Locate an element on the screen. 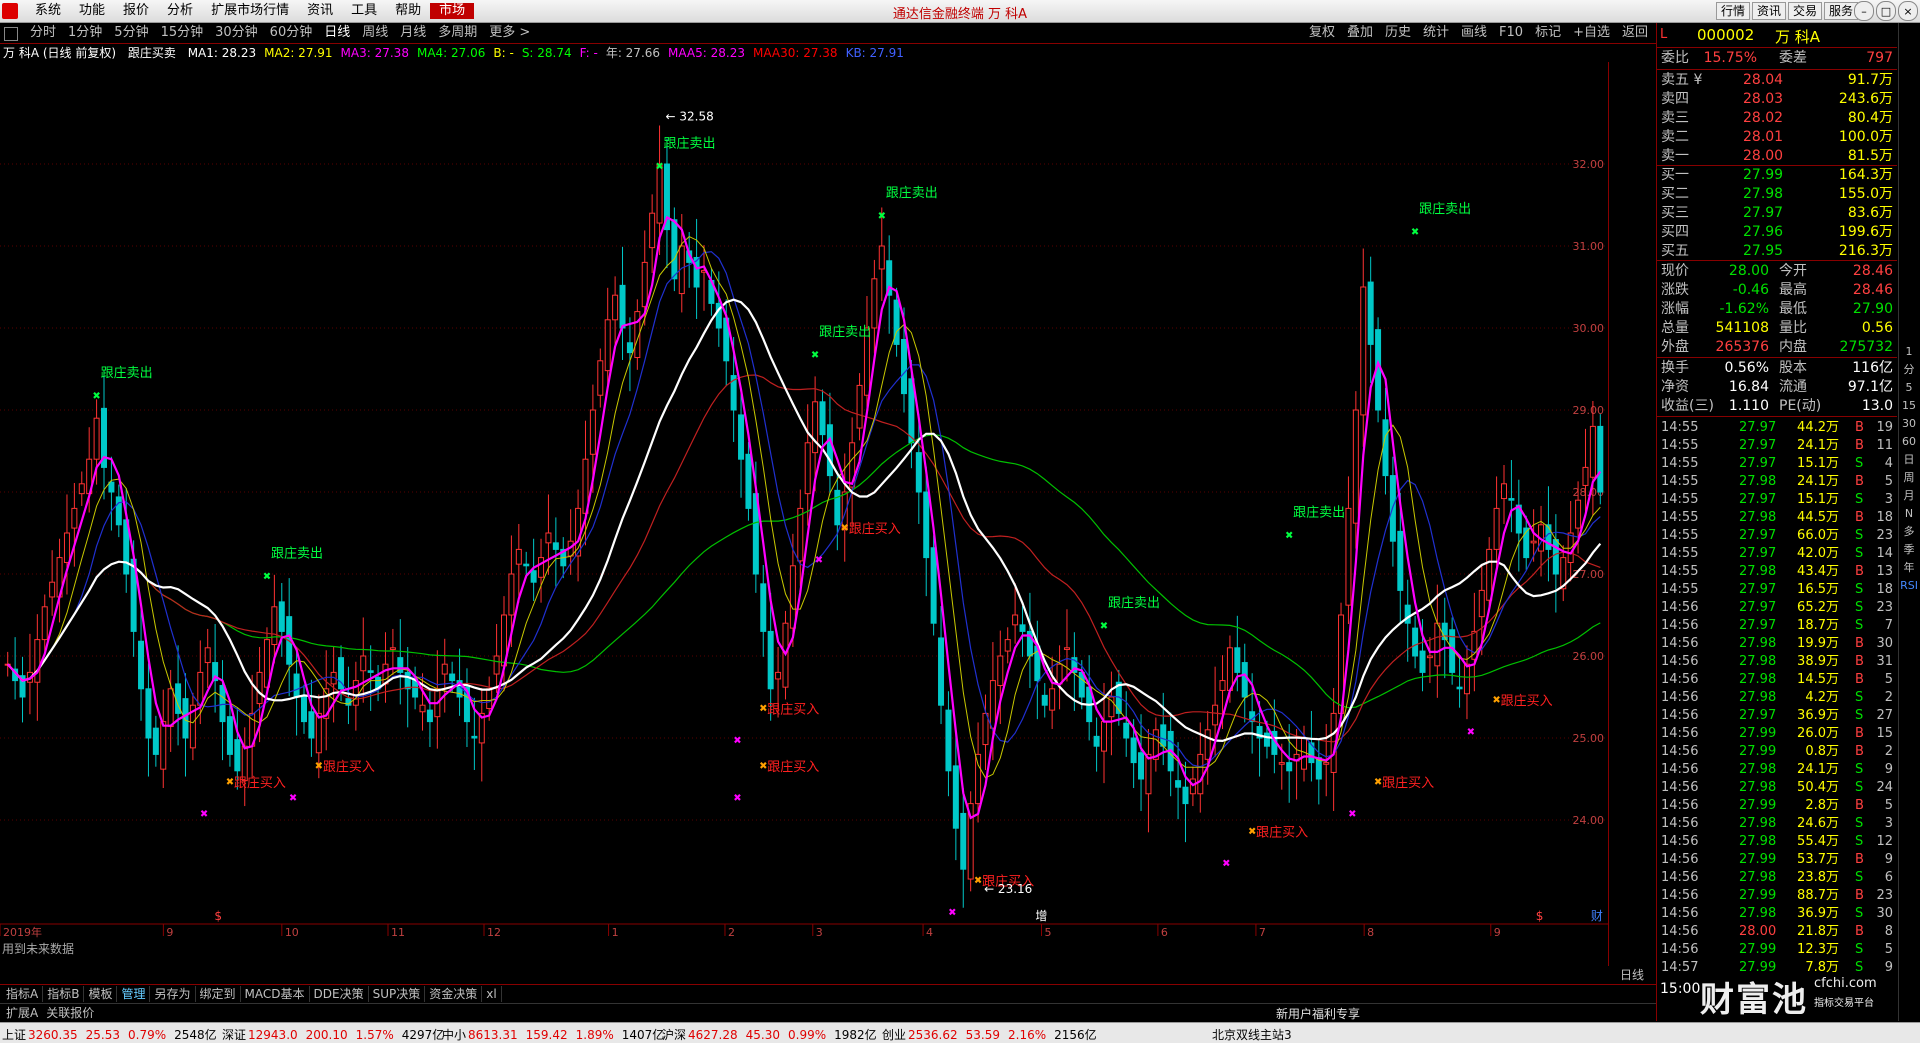 This screenshot has width=1920, height=1043. event-flag-icon: 增 is located at coordinates (1041, 916).